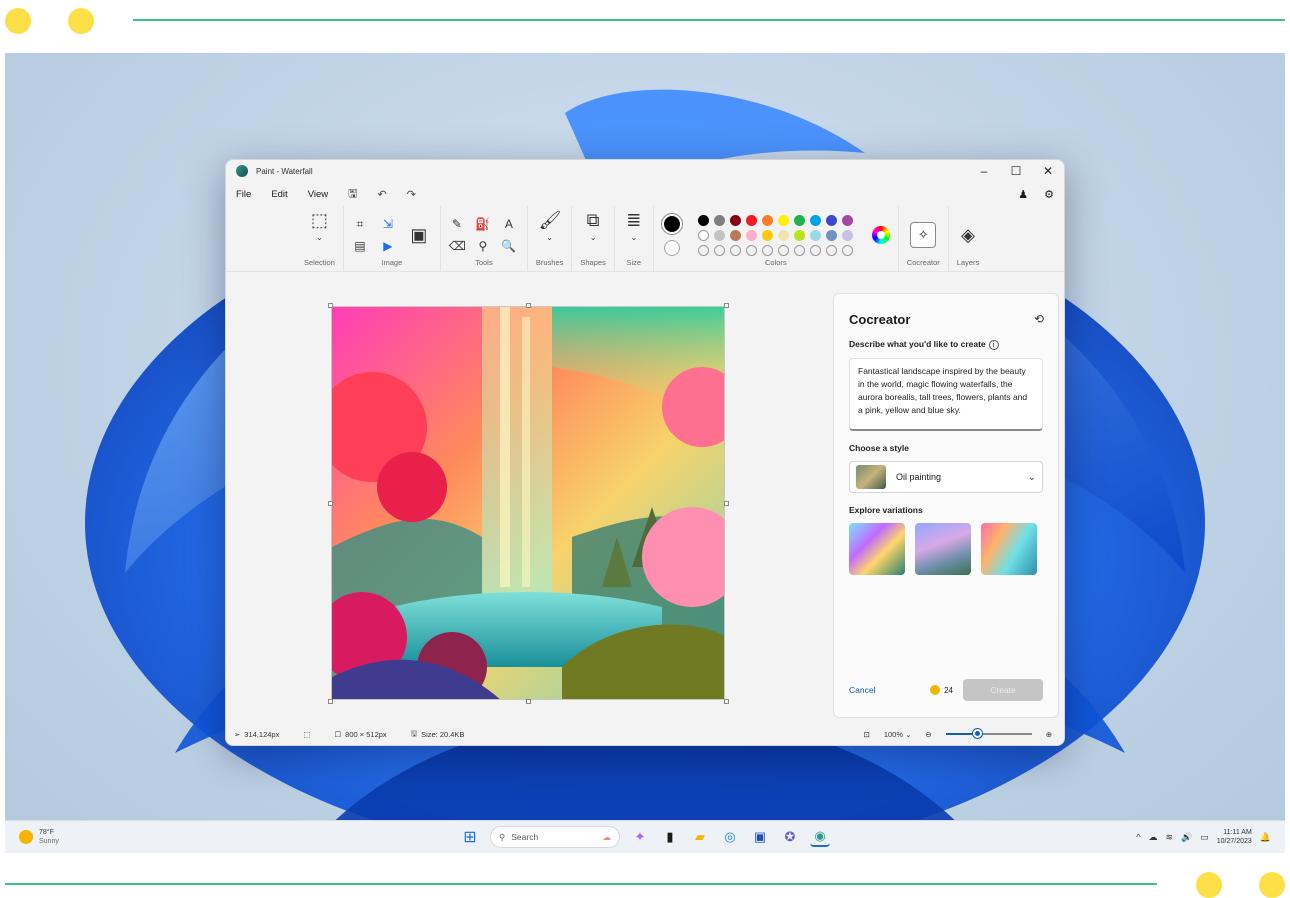  I want to click on image-select-icon: ▤, so click(360, 246).